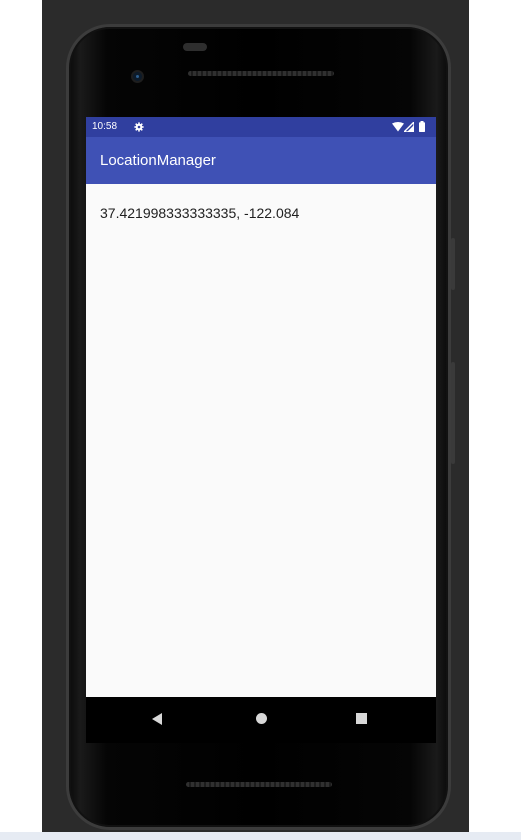  Describe the element at coordinates (158, 160) in the screenshot. I see `app-title: LocationManager` at that location.